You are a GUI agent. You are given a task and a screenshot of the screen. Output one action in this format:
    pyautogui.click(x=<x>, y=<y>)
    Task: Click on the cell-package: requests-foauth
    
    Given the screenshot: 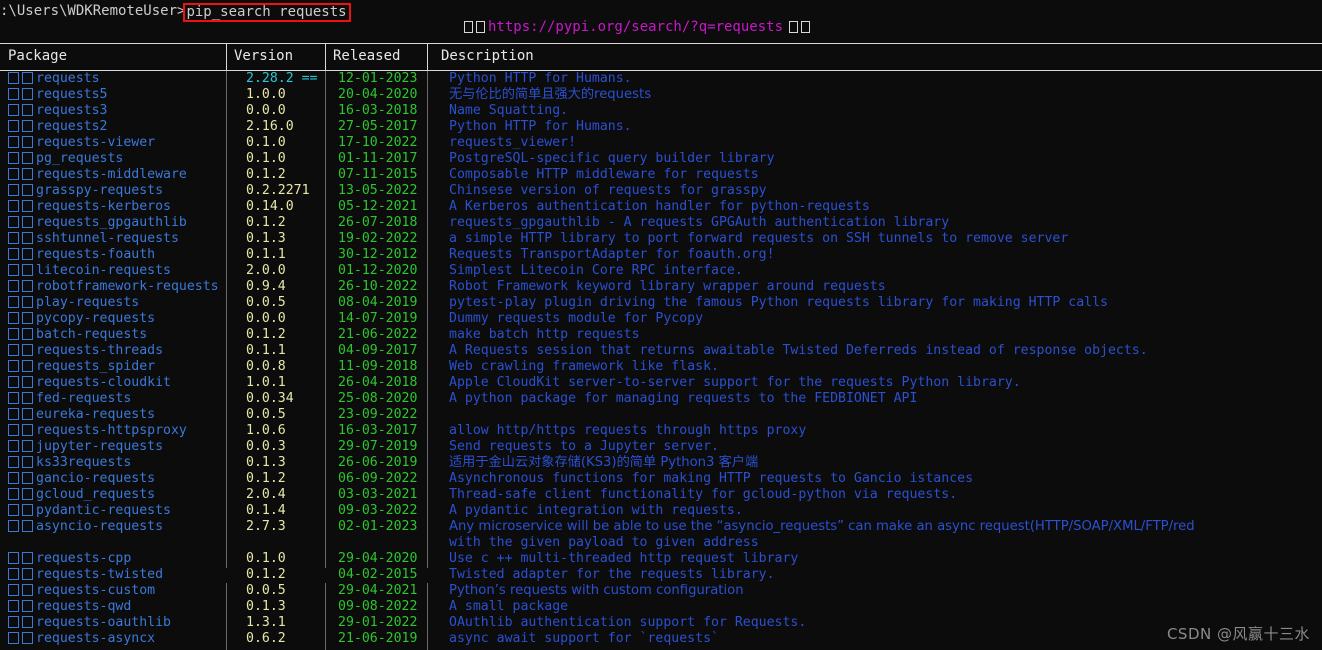 What is the action you would take?
    pyautogui.click(x=81, y=255)
    